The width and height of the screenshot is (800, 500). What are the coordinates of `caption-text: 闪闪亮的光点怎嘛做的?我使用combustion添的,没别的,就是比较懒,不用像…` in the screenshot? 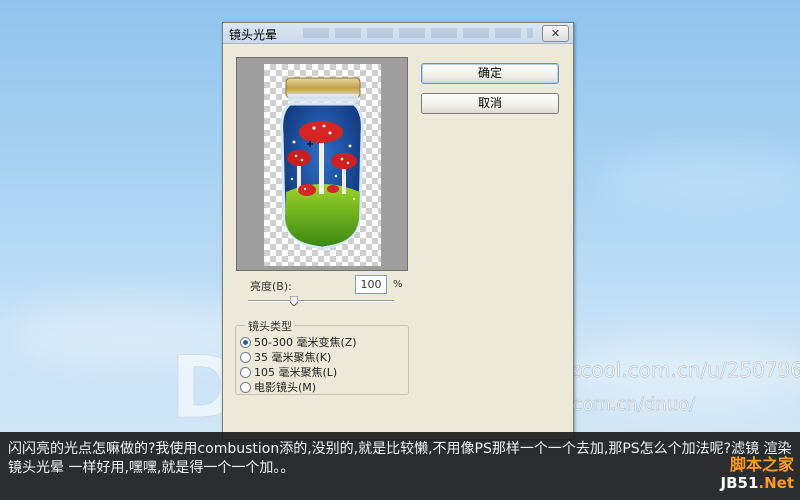 It's located at (400, 458).